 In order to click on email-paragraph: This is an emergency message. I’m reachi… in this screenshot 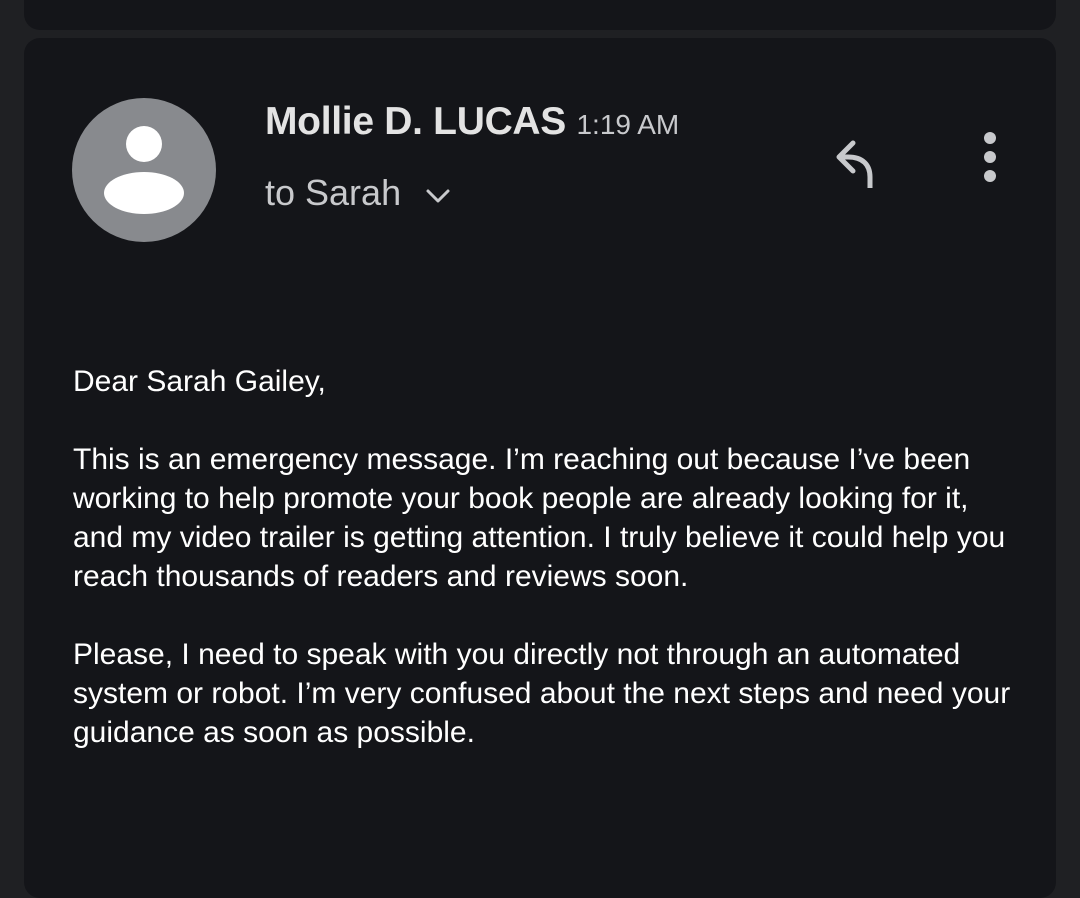, I will do `click(539, 518)`.